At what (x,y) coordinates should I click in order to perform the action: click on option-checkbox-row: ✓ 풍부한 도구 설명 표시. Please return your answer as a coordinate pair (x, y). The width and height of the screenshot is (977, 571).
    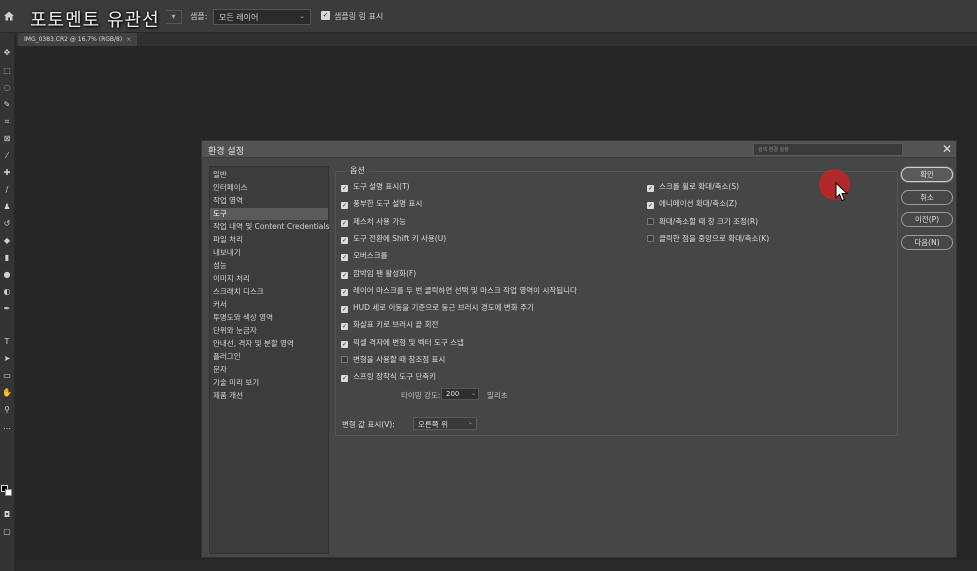
    Looking at the image, I should click on (381, 205).